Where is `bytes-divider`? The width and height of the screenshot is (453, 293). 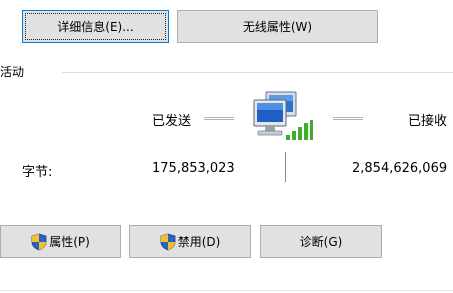 bytes-divider is located at coordinates (285, 167).